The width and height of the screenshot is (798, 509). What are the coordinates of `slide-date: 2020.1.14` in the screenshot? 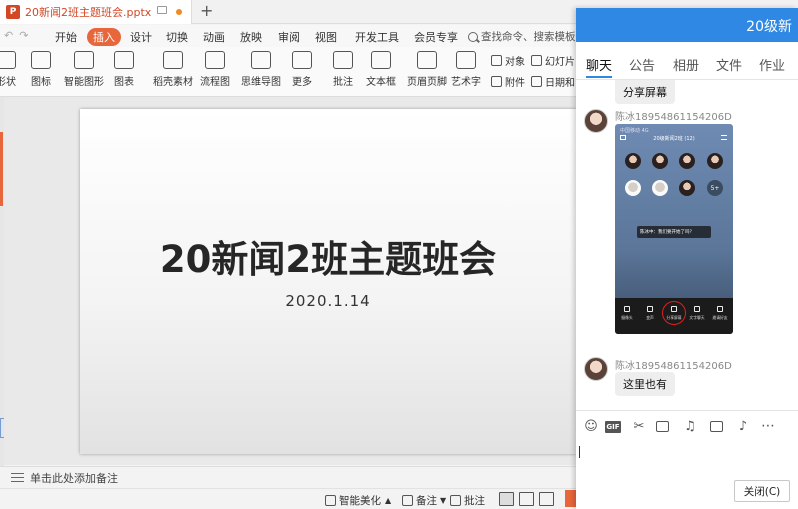 It's located at (328, 301).